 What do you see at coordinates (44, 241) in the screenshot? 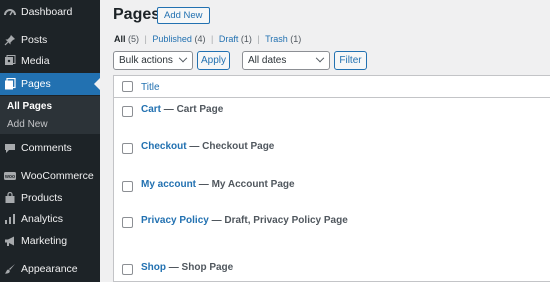
I see `sidebar-item-label: Marketing` at bounding box center [44, 241].